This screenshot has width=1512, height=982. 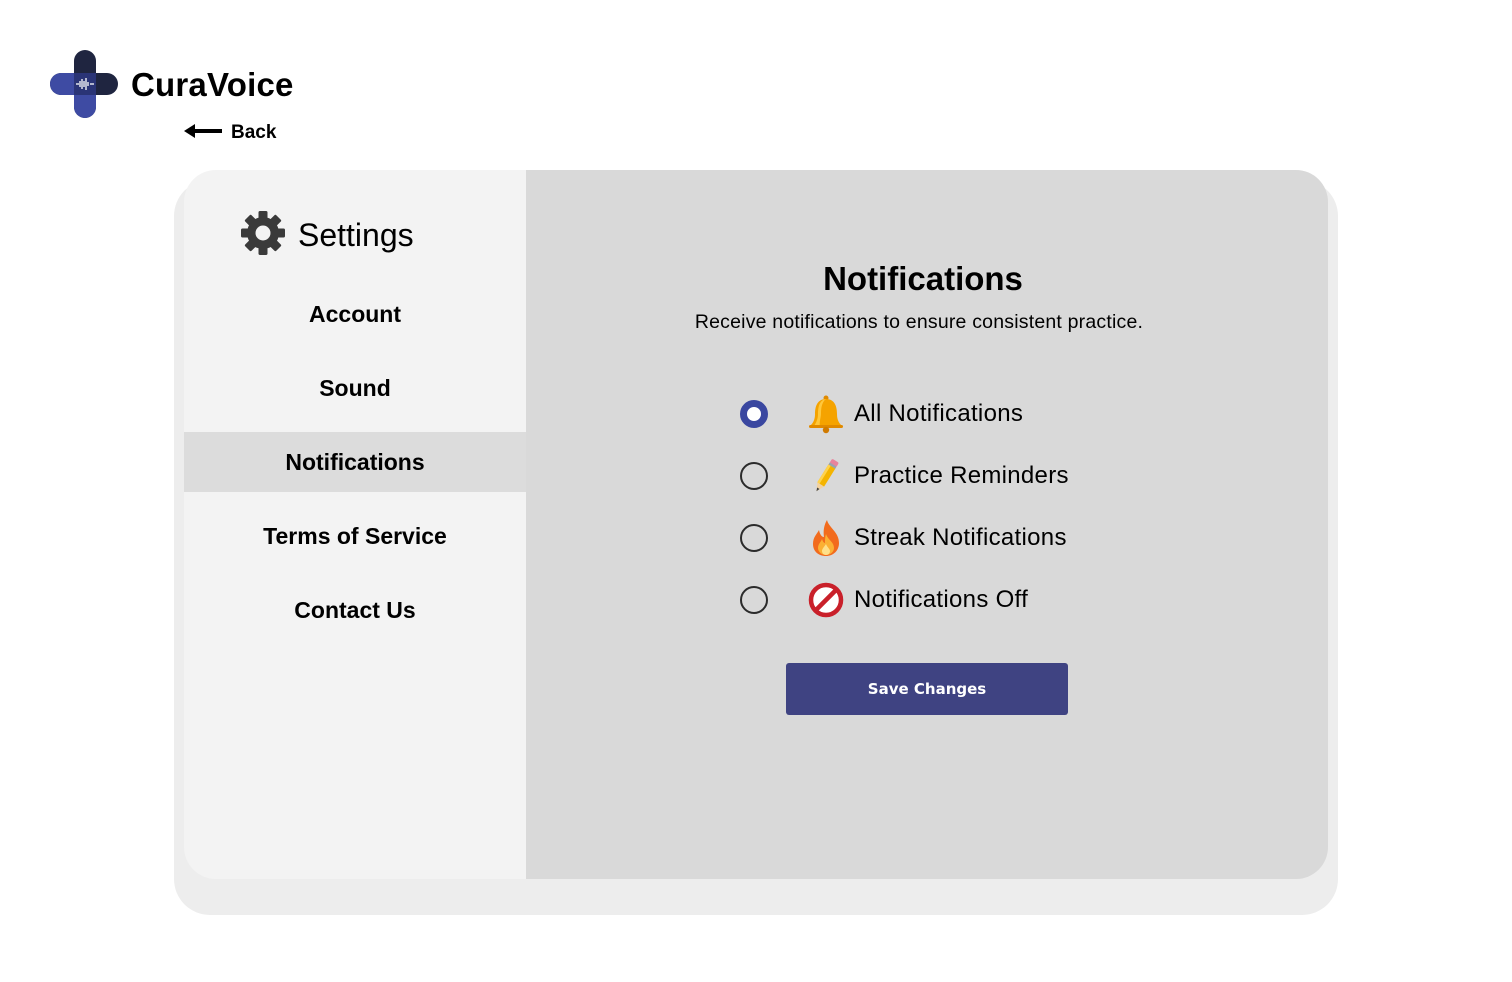 I want to click on pencil-icon, so click(x=826, y=476).